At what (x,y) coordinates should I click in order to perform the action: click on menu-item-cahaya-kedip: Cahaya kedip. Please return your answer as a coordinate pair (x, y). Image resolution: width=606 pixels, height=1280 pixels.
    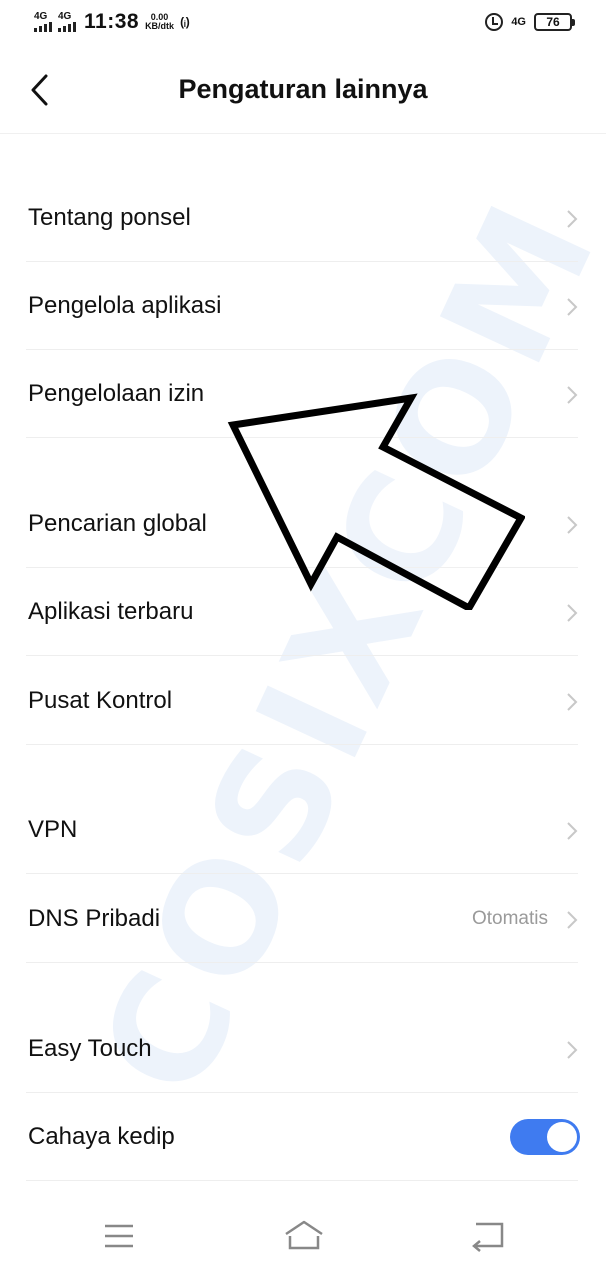
    Looking at the image, I should click on (303, 1137).